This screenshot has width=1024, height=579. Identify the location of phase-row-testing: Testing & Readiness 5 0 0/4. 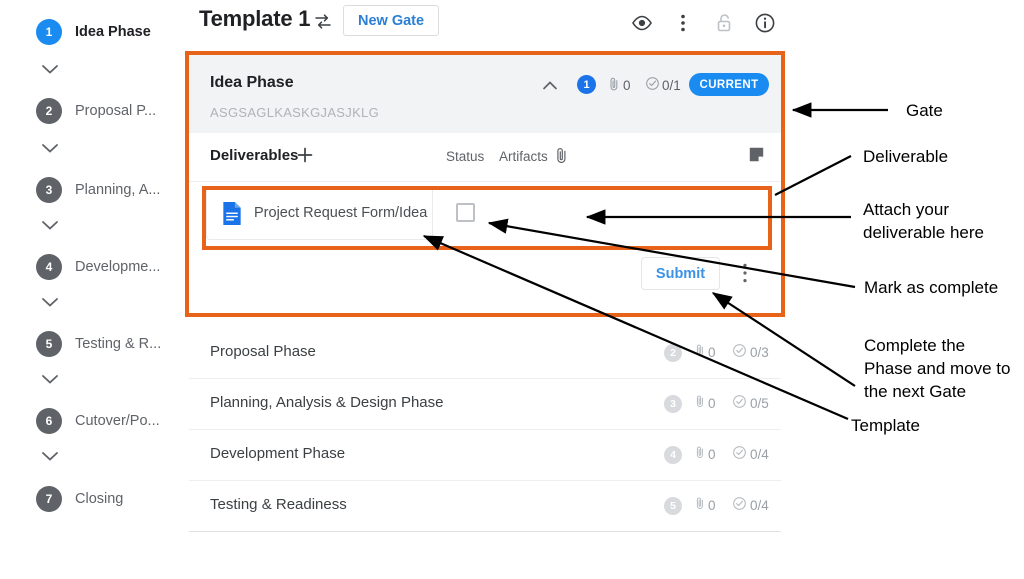
(485, 506).